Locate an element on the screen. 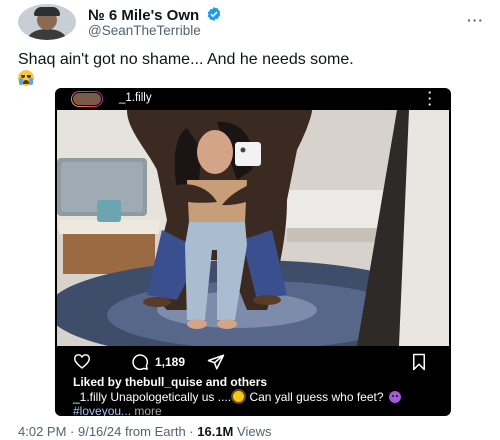 The width and height of the screenshot is (500, 440). ig-action-bar: 1,189 is located at coordinates (253, 361).